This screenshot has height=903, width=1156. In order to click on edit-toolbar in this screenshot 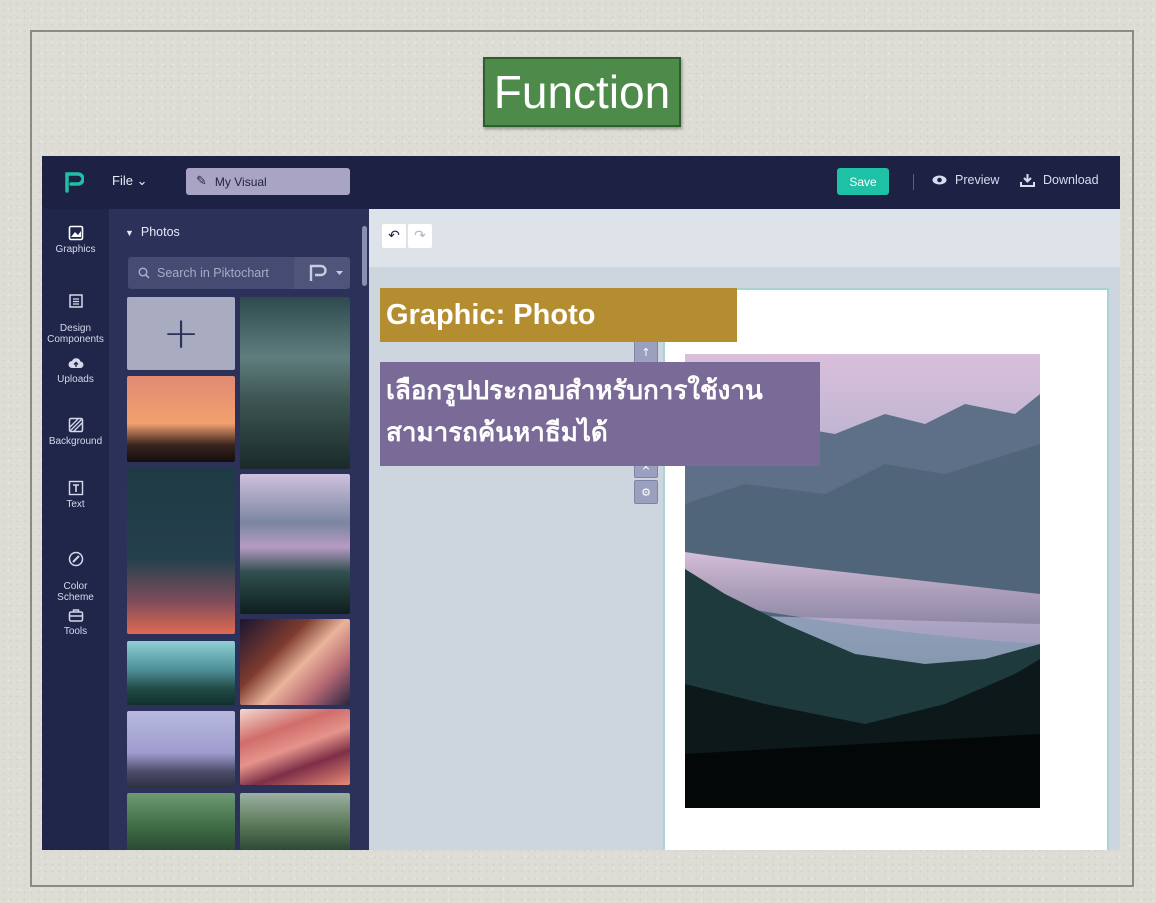, I will do `click(744, 238)`.